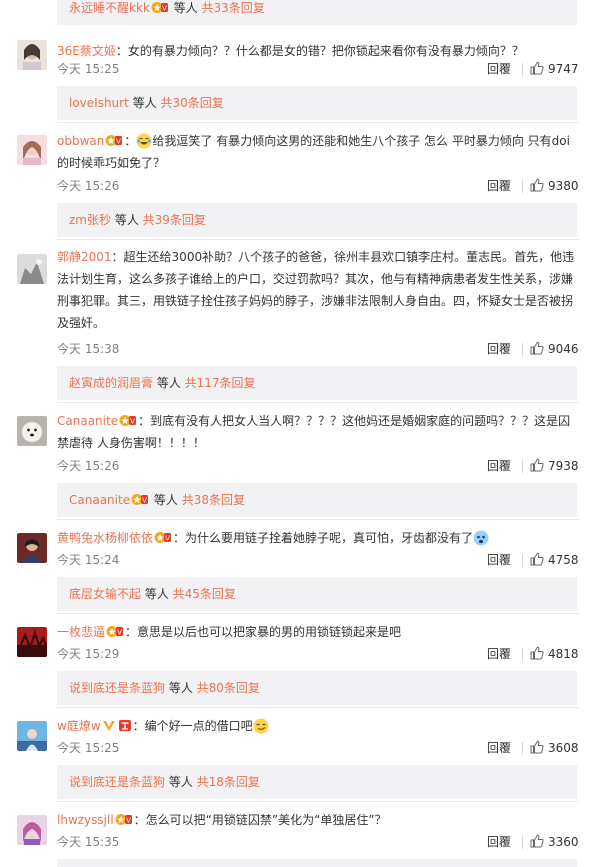  I want to click on like-count: 7938, so click(563, 466).